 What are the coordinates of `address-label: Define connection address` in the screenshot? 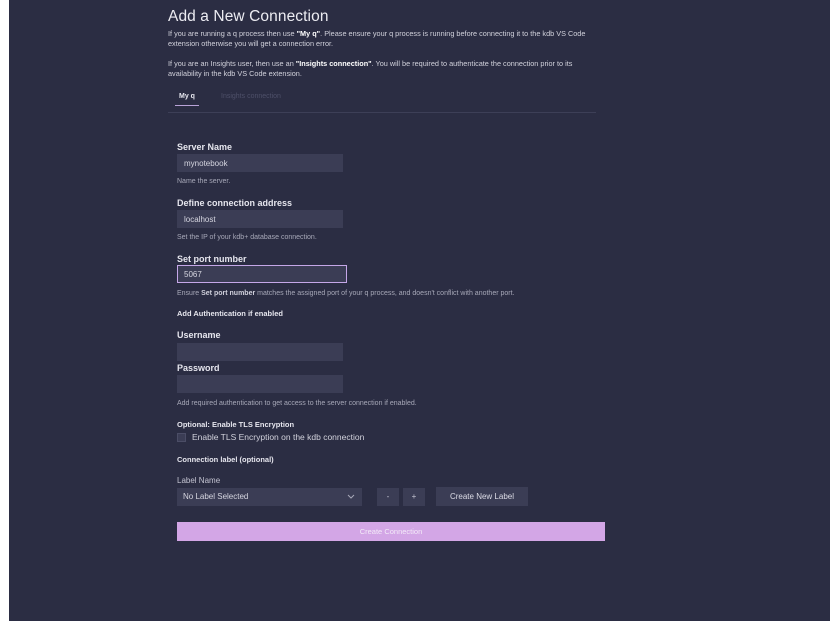 It's located at (235, 203).